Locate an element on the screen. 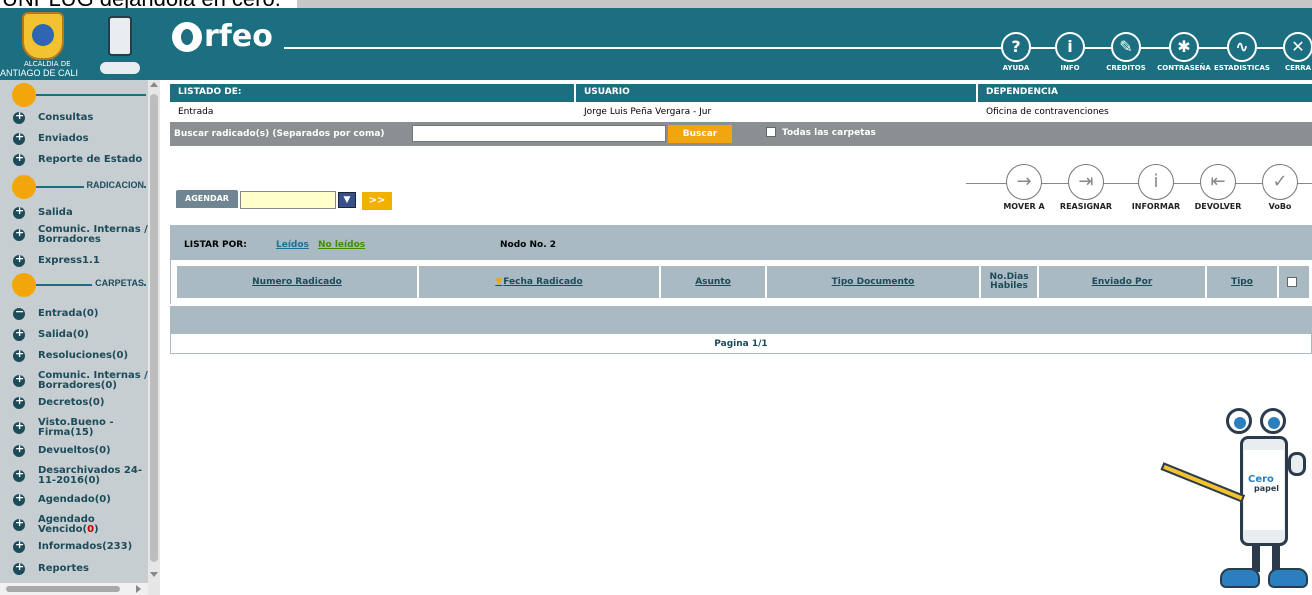  action-mover-a: → MOVER A is located at coordinates (1024, 187).